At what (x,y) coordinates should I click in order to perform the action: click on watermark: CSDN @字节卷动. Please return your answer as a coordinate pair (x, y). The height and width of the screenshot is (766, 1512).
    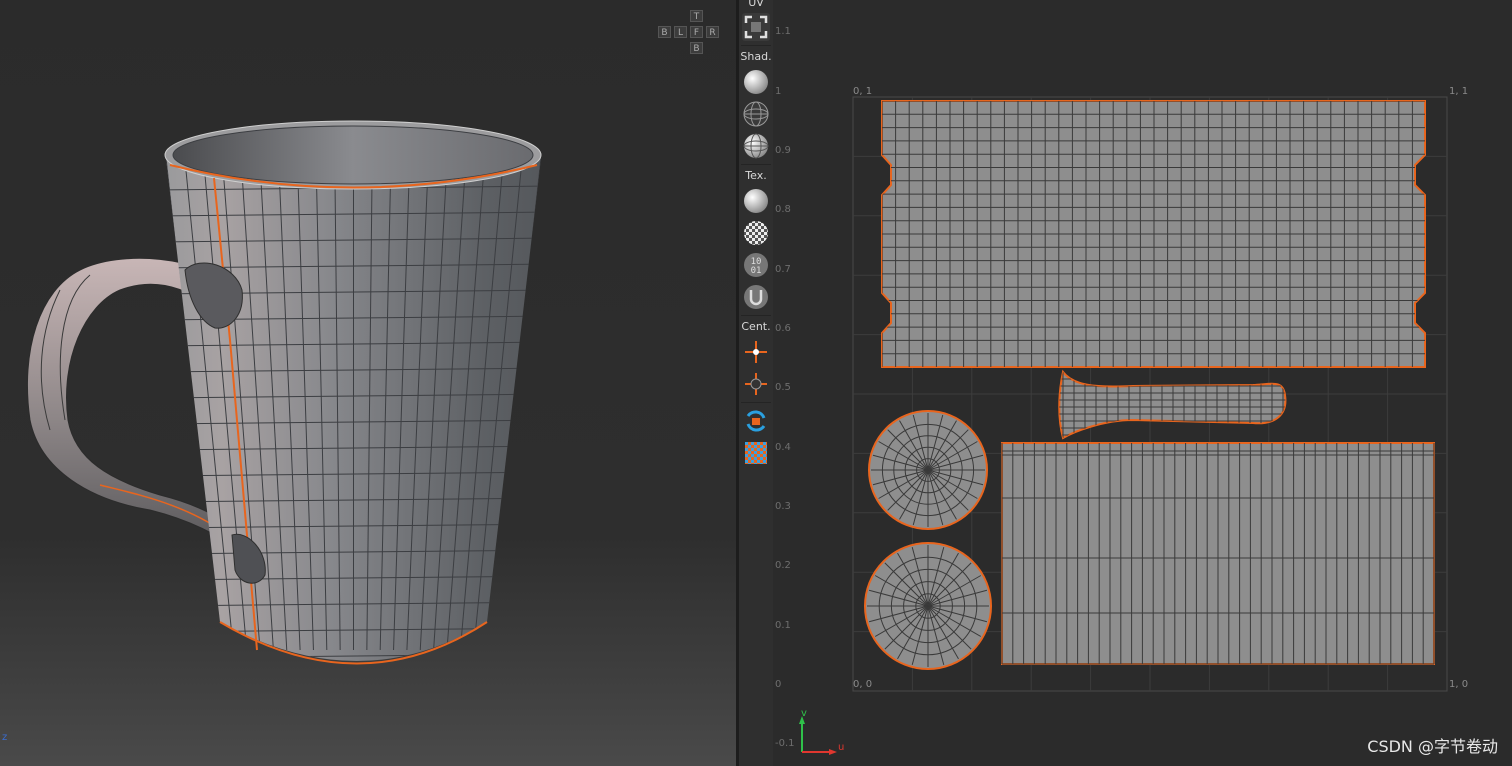
    Looking at the image, I should click on (1432, 746).